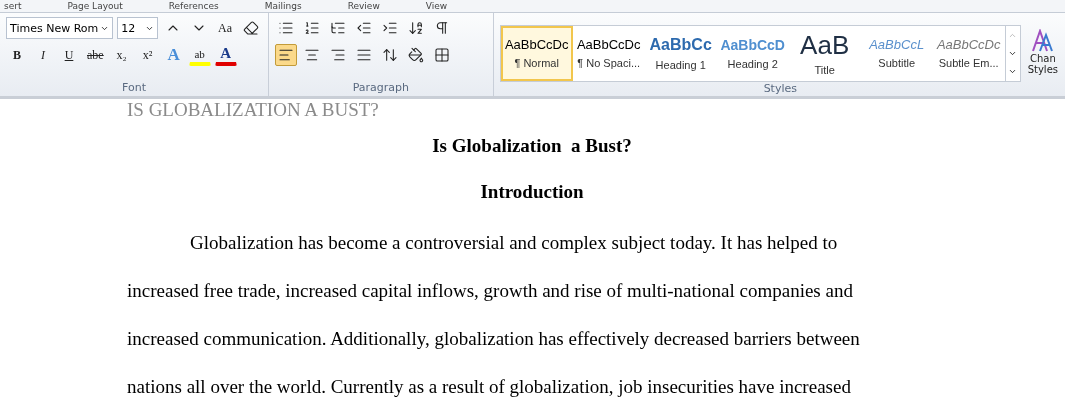  I want to click on style-sample: AaBbCcL, so click(897, 44).